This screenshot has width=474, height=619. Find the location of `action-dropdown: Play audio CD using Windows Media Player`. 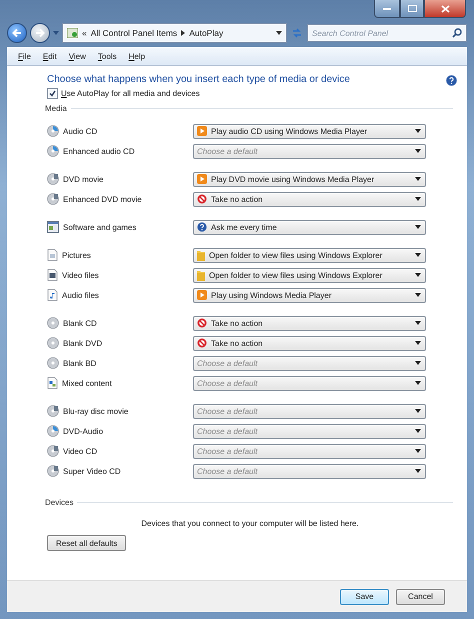

action-dropdown: Play audio CD using Windows Media Player is located at coordinates (309, 131).